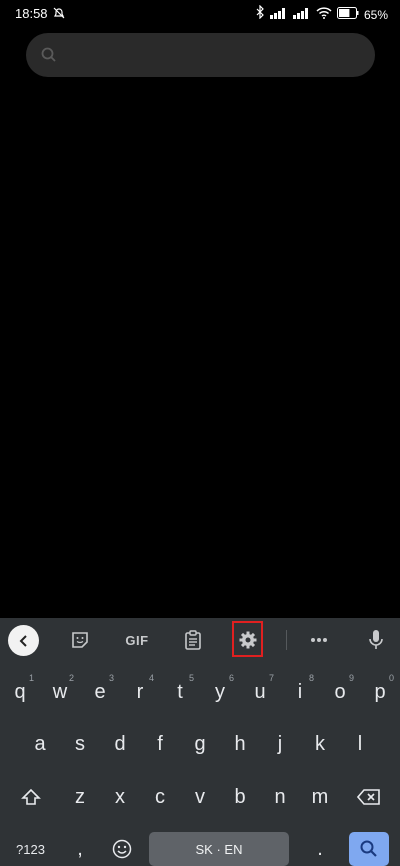 The image size is (400, 866). Describe the element at coordinates (80, 797) in the screenshot. I see `key-z: z` at that location.